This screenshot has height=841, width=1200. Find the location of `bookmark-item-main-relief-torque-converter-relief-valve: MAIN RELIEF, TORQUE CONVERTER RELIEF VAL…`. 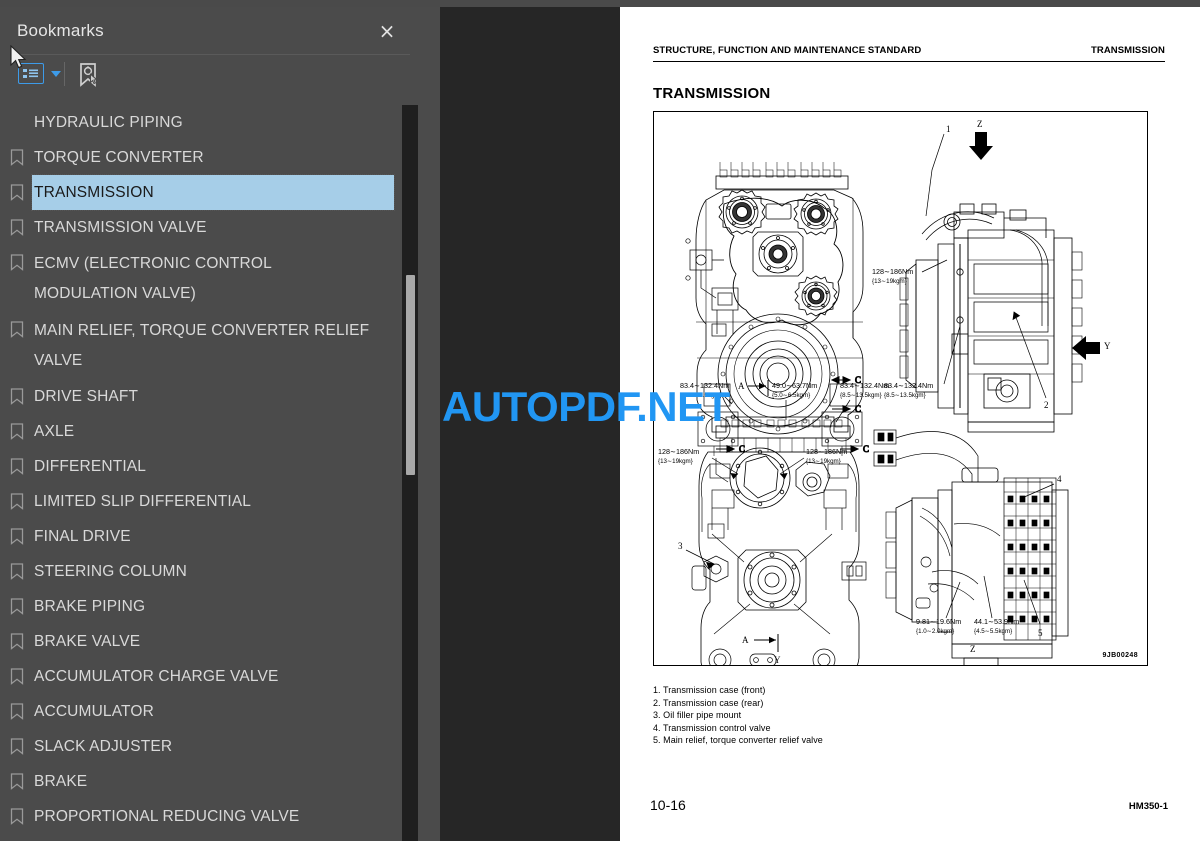

bookmark-item-main-relief-torque-converter-relief-valve: MAIN RELIEF, TORQUE CONVERTER RELIEF VAL… is located at coordinates (209, 345).